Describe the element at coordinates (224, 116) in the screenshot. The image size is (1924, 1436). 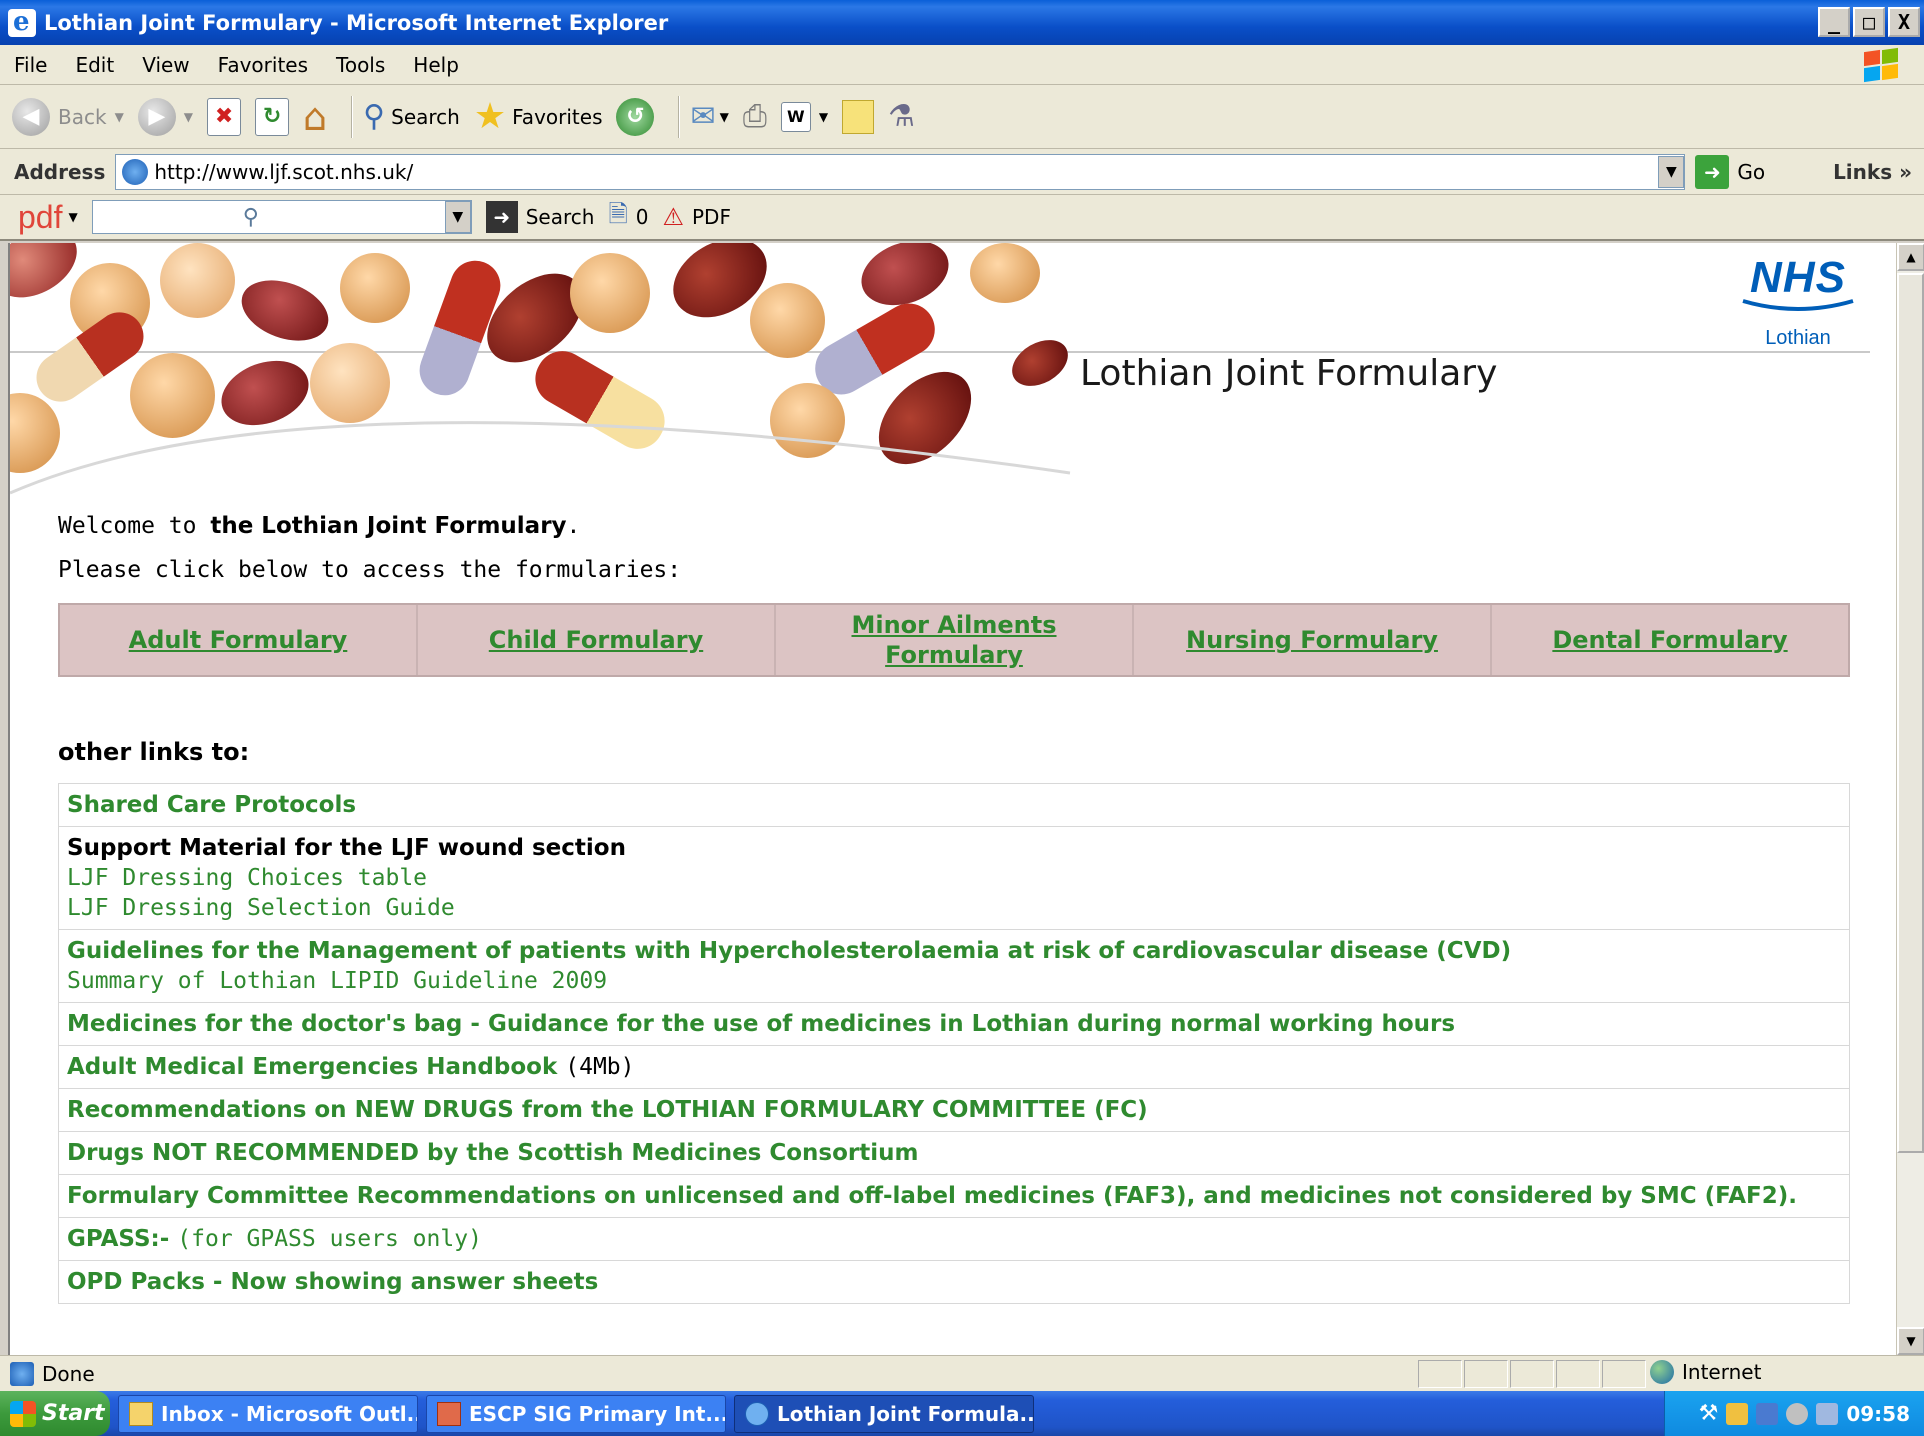
I see `stop-button: ✖` at that location.